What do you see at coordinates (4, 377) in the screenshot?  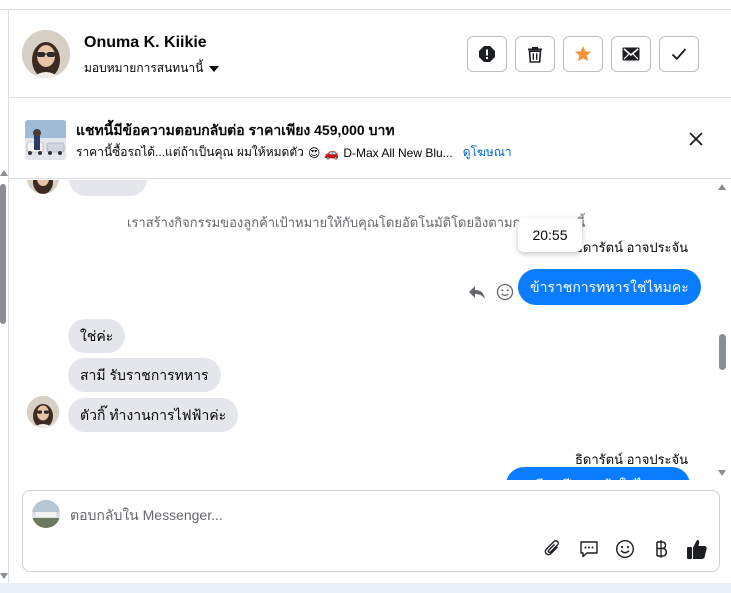 I see `page-scrollbar` at bounding box center [4, 377].